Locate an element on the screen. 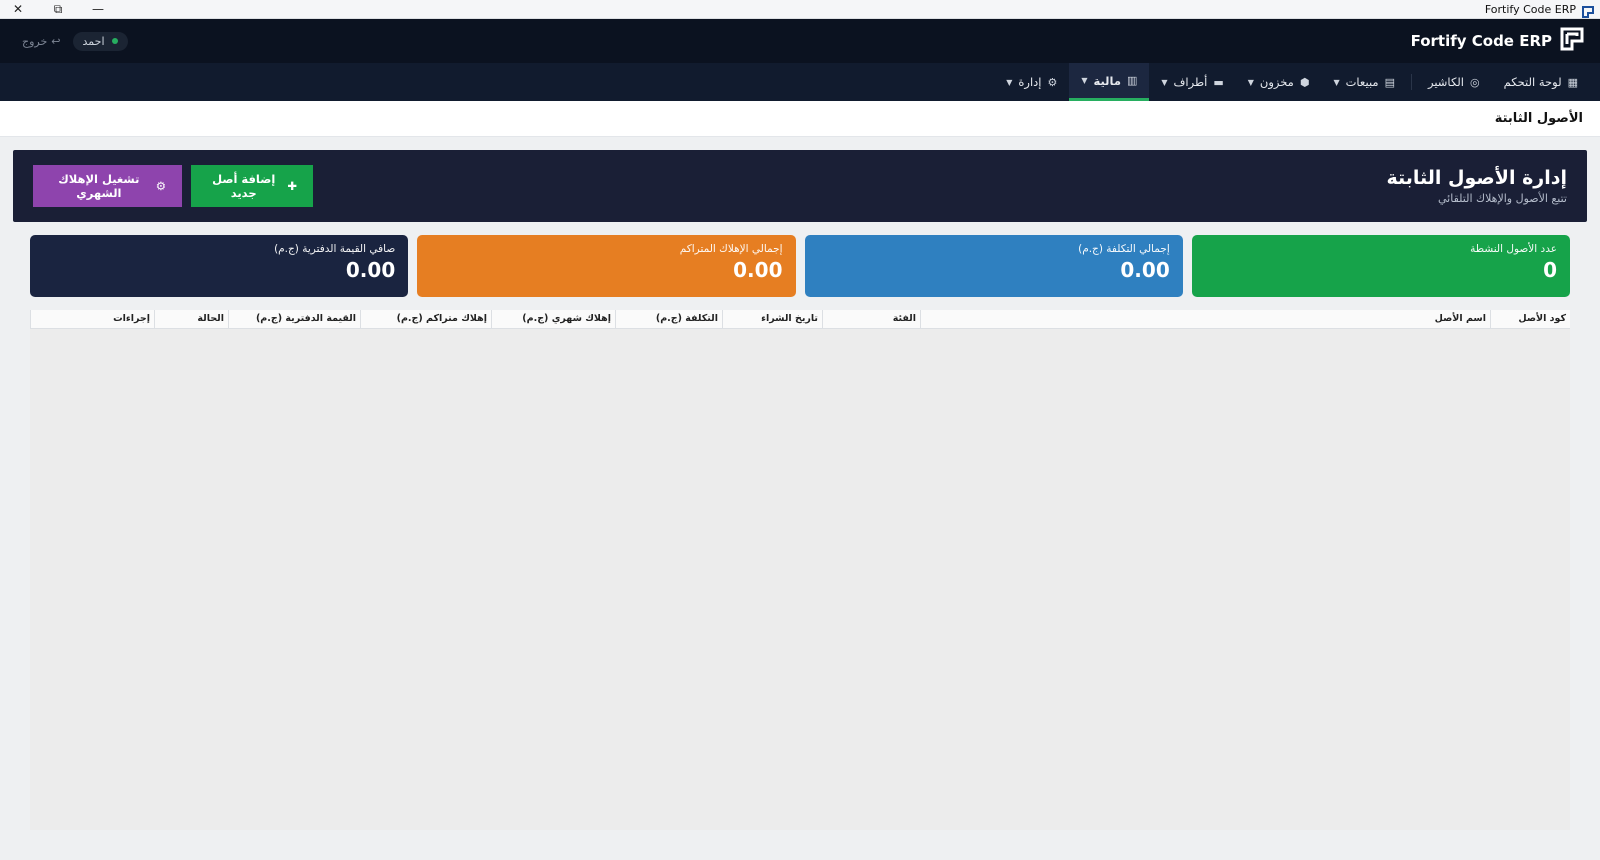 The image size is (1600, 860). page-title: الأصول الثابتة is located at coordinates (1538, 118).